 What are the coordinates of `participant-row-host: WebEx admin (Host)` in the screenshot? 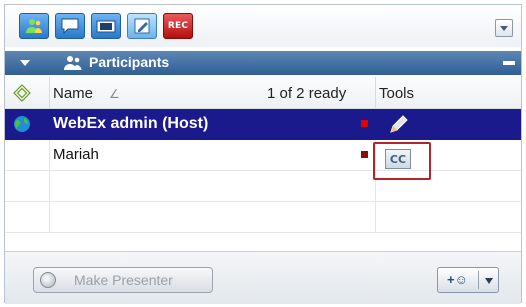 It's located at (263, 124).